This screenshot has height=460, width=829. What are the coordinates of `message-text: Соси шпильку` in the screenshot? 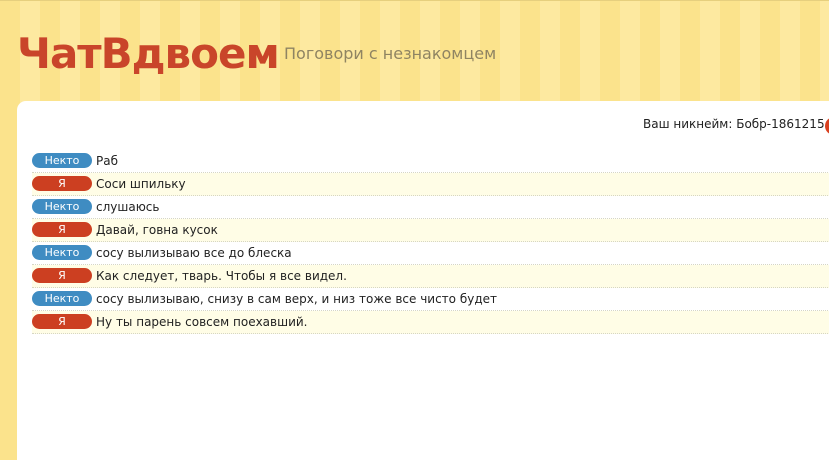 It's located at (141, 184).